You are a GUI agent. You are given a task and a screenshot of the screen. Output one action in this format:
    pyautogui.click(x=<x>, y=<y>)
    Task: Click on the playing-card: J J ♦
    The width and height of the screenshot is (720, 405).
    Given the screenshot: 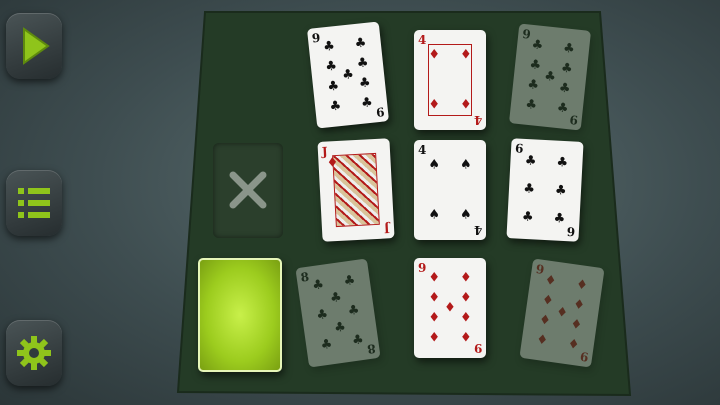 What is the action you would take?
    pyautogui.click(x=356, y=190)
    